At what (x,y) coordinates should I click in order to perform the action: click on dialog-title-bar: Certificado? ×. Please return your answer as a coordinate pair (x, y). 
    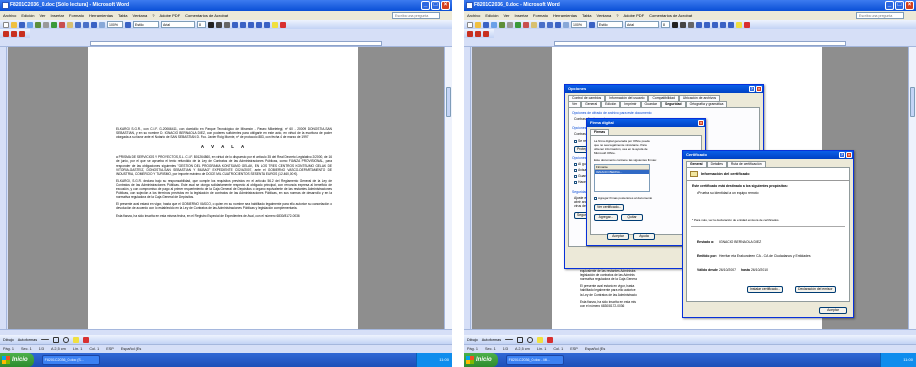
    Looking at the image, I should click on (768, 155).